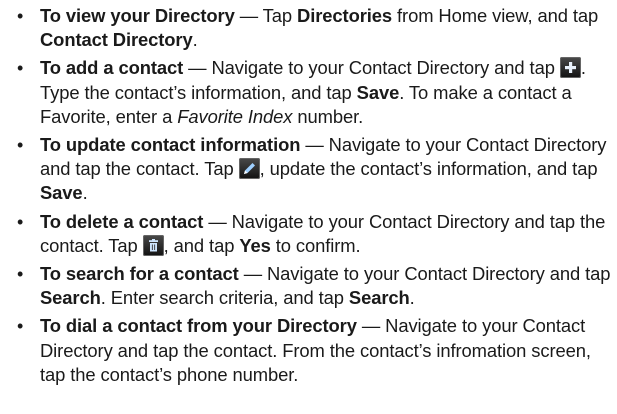 The width and height of the screenshot is (617, 414). Describe the element at coordinates (235, 116) in the screenshot. I see `favorite-index-term: Favorite Index` at that location.